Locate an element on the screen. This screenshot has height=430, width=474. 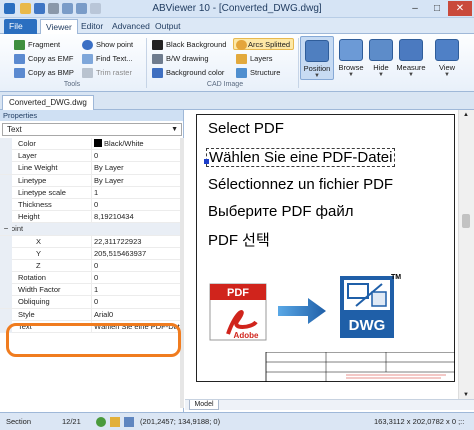
document-tab: Converted_DWG.dwg is located at coordinates (48, 102).